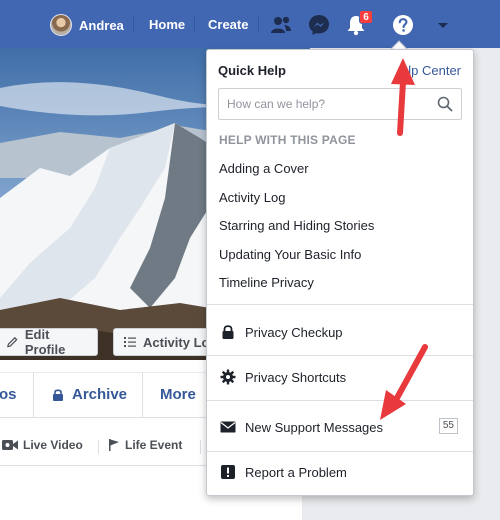 This screenshot has width=500, height=520. I want to click on messenger-icon, so click(319, 25).